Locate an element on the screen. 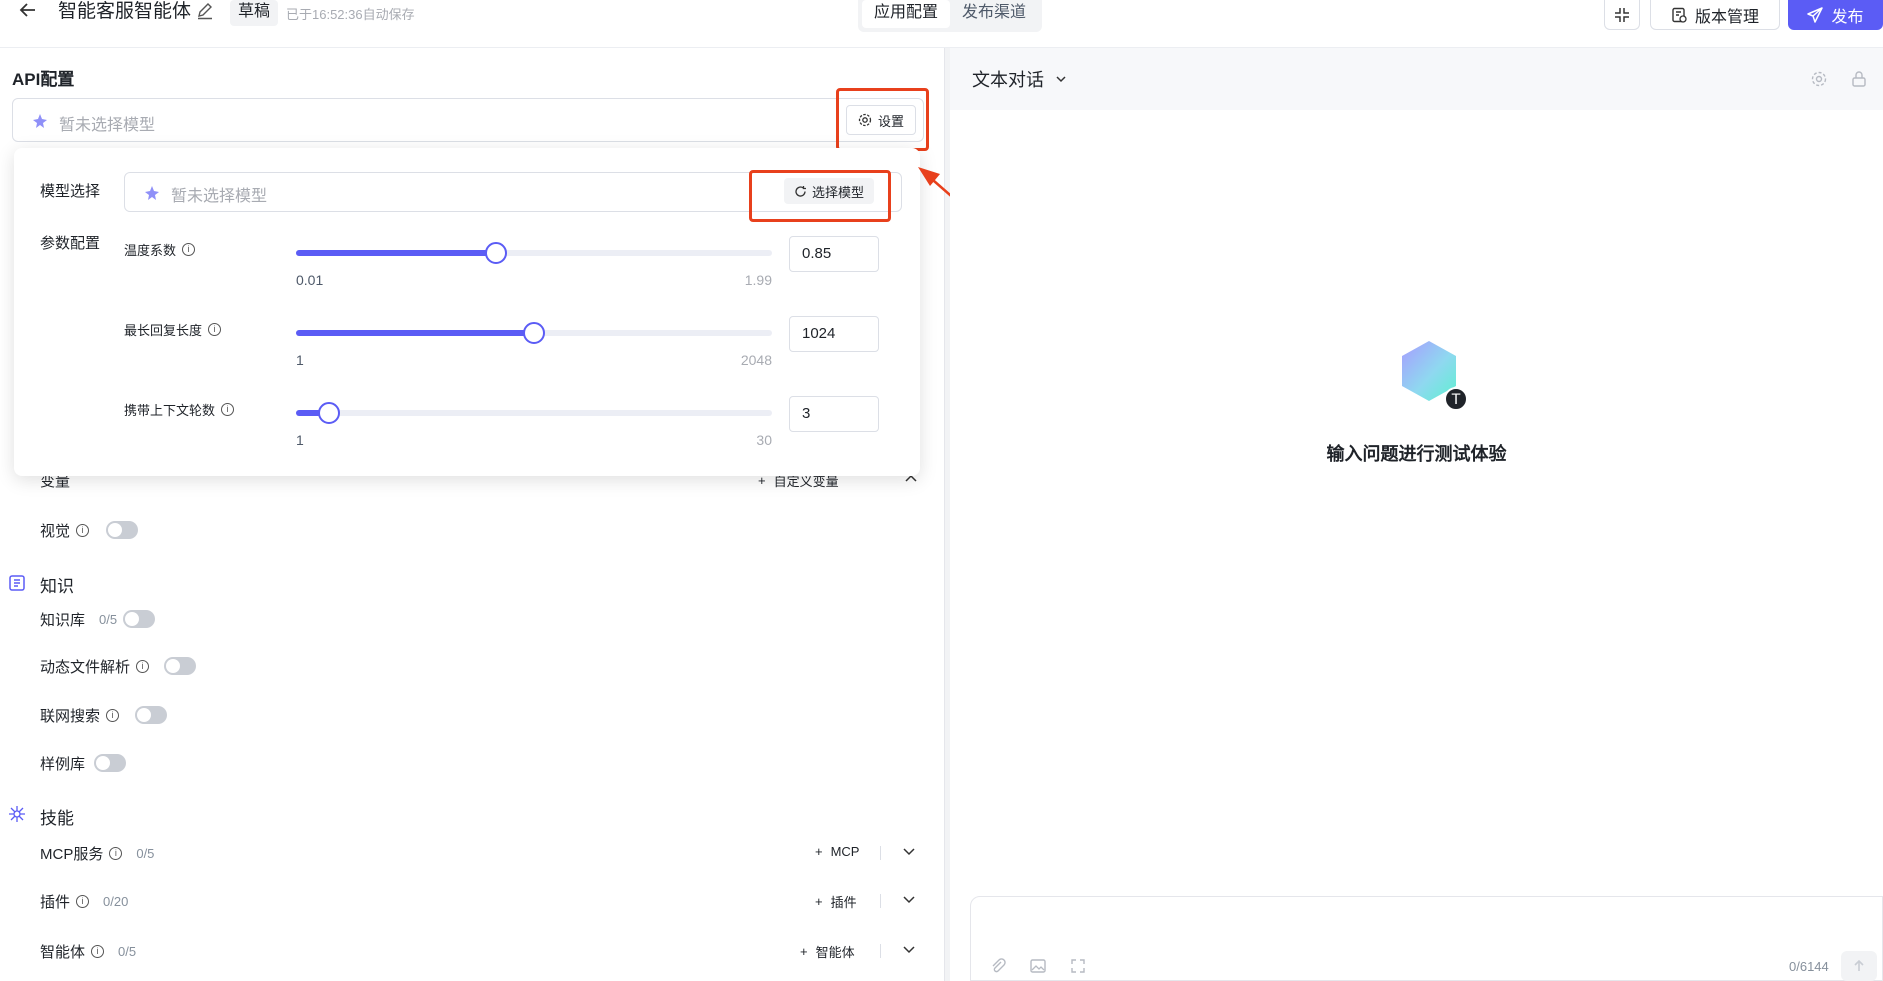  settings-button: 设置 is located at coordinates (881, 120).